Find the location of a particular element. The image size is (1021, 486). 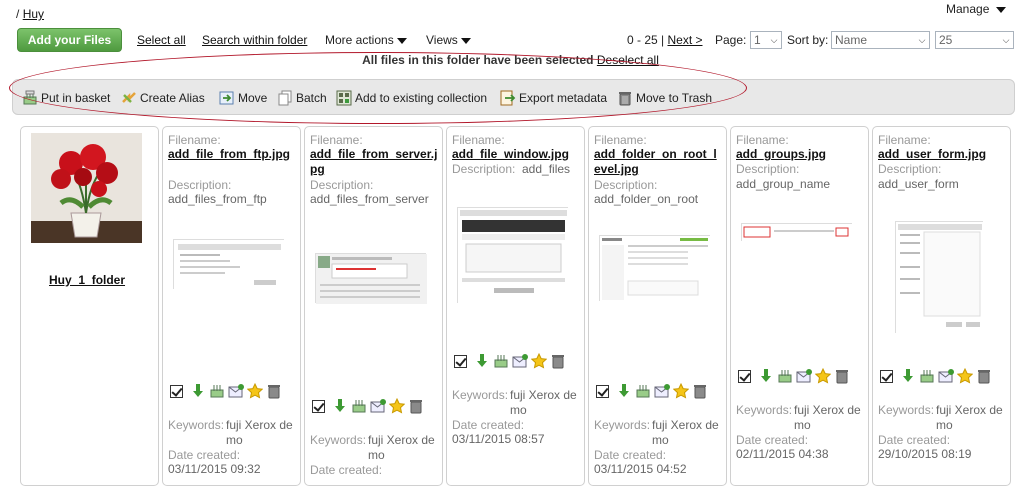

folder-thumbnail-image is located at coordinates (86, 188).